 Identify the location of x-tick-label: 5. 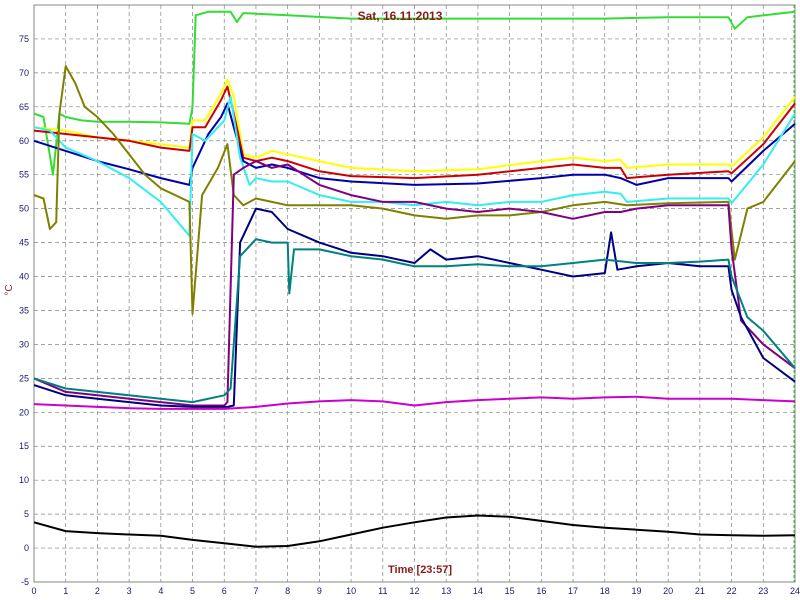
(192, 591).